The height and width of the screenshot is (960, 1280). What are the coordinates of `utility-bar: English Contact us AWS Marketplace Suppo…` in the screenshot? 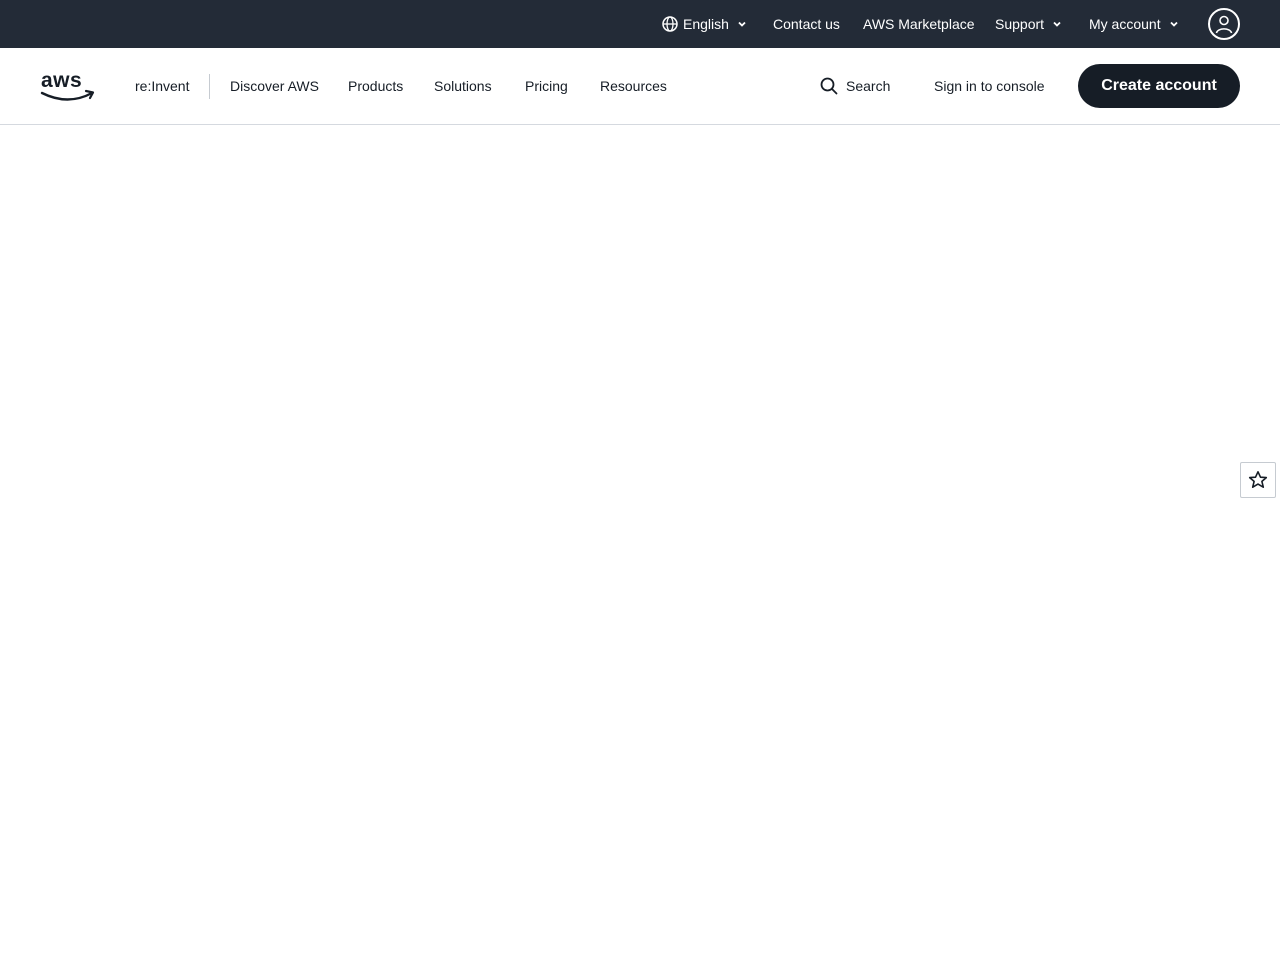 It's located at (640, 24).